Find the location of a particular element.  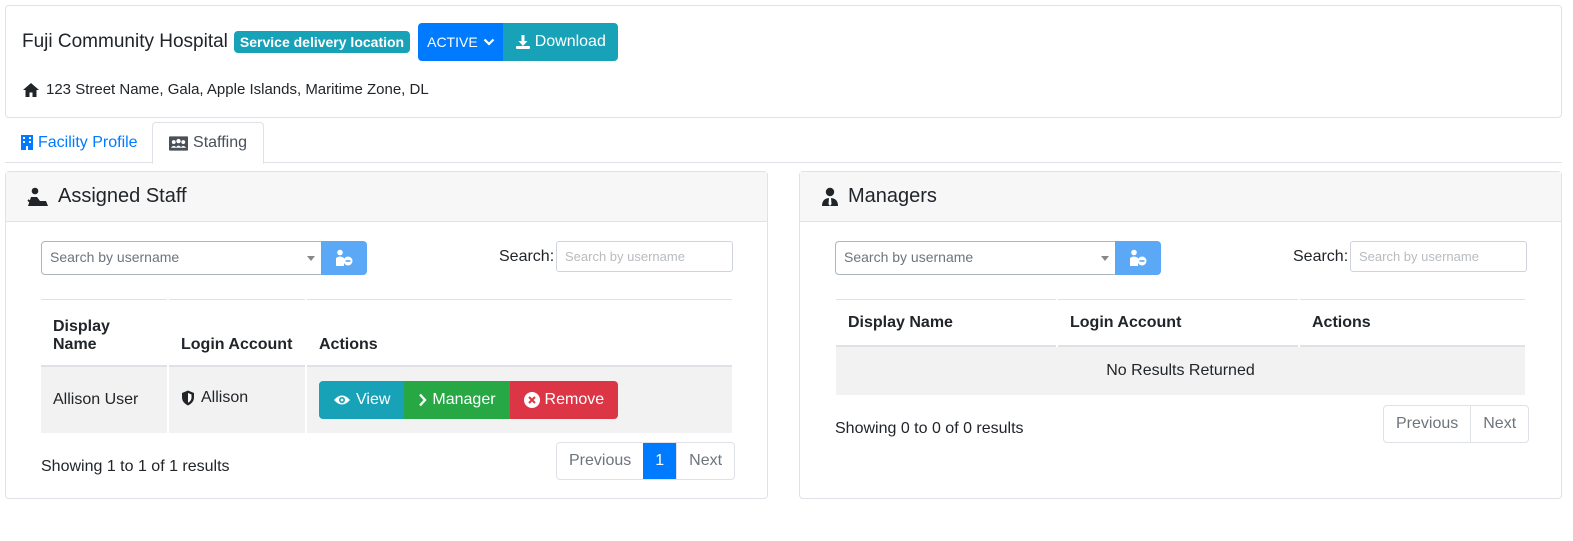

row-actions: View Manager Remove is located at coordinates (519, 400).